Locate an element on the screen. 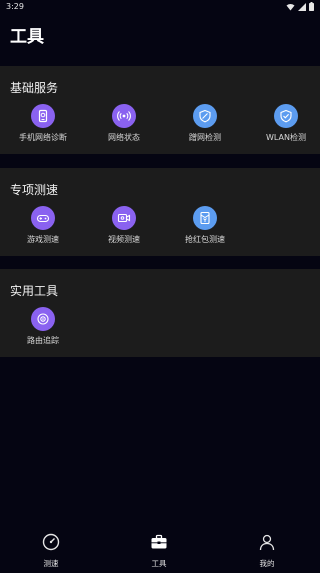 This screenshot has width=320, height=573. red-envelope-icon is located at coordinates (205, 218).